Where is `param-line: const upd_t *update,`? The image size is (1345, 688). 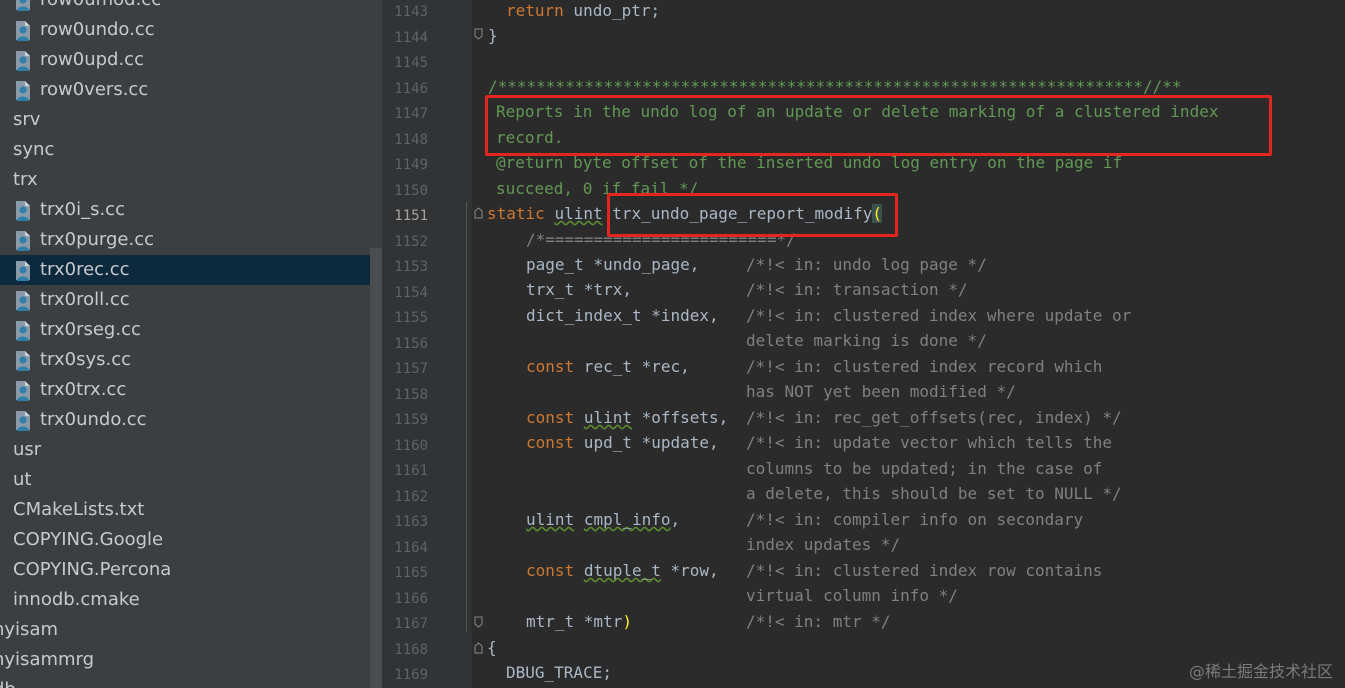
param-line: const upd_t *update, is located at coordinates (622, 443).